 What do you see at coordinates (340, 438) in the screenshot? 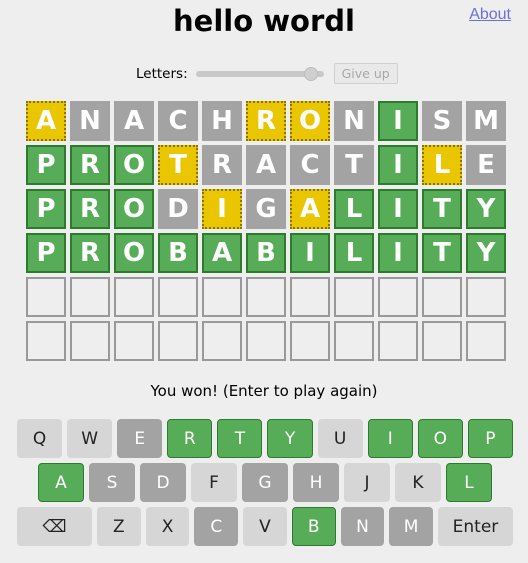
I see `key-u: U` at bounding box center [340, 438].